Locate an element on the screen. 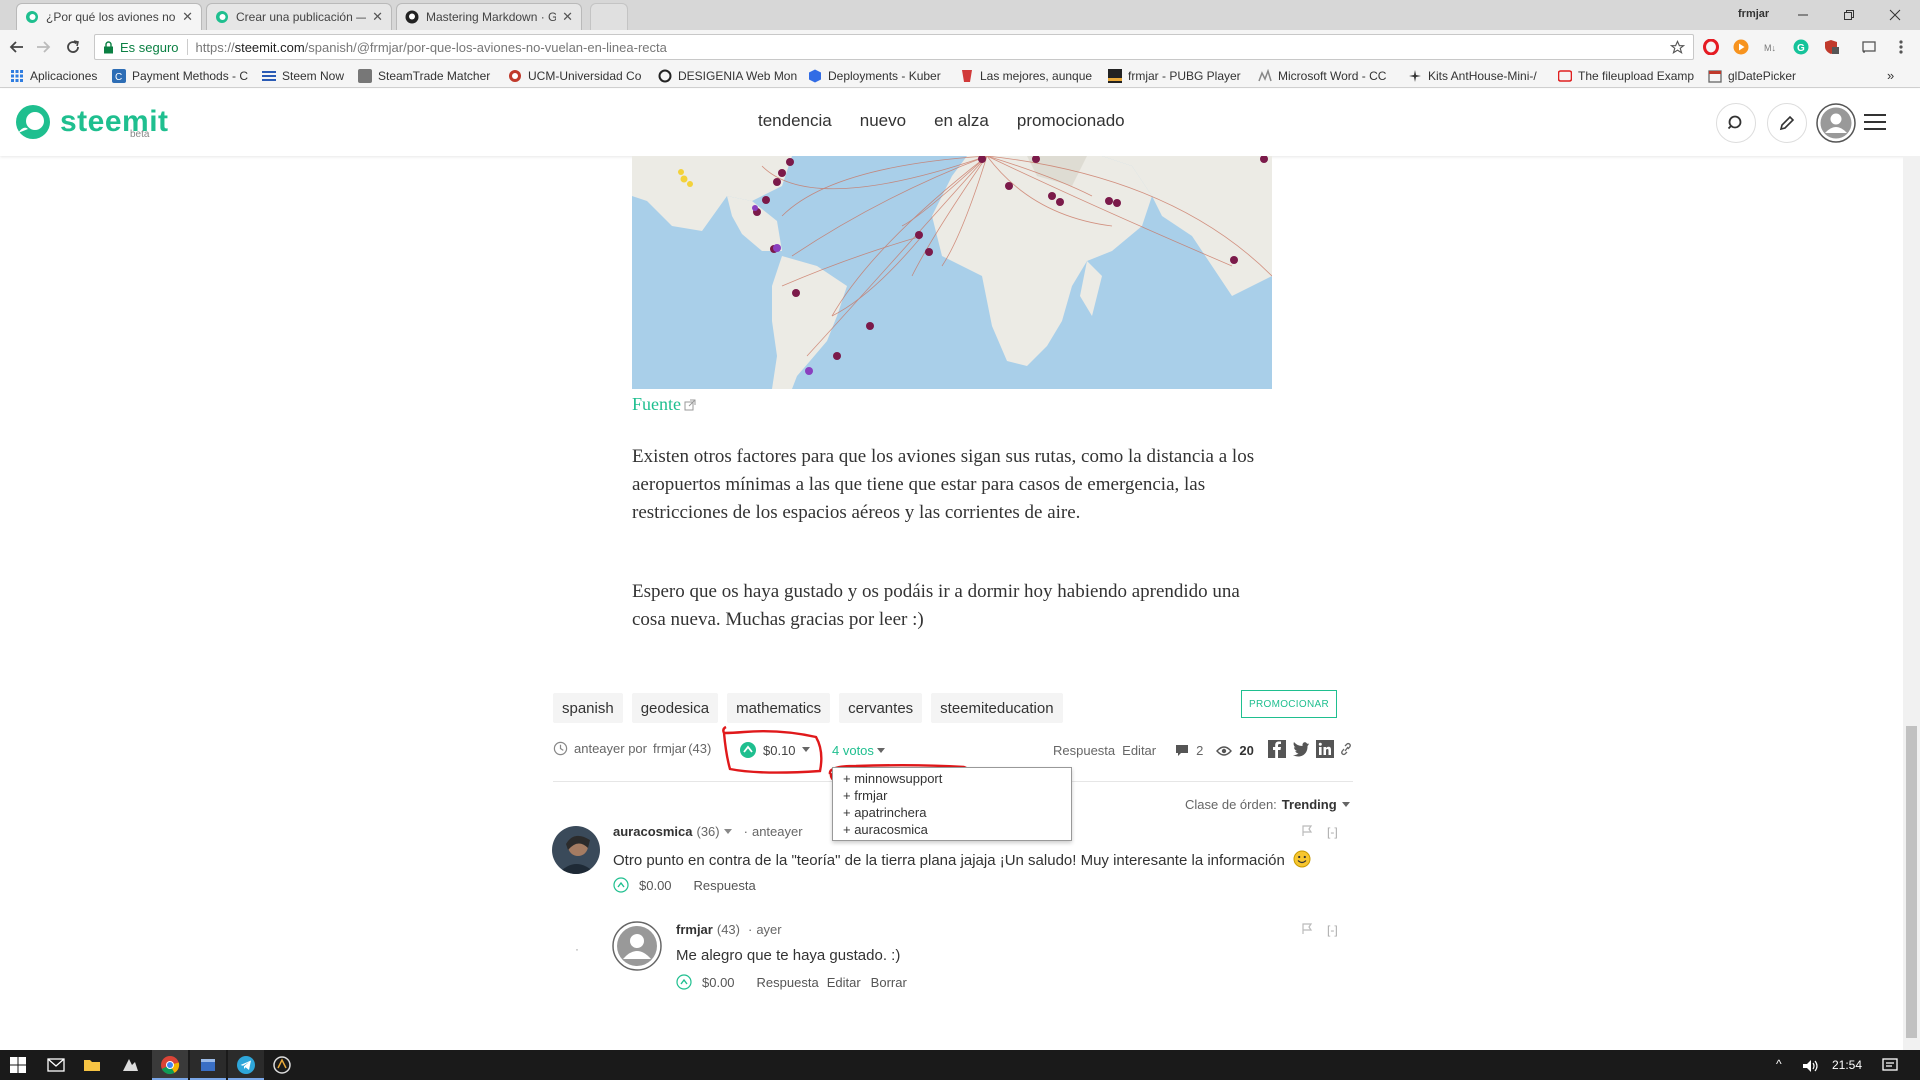  search-button is located at coordinates (1736, 123).